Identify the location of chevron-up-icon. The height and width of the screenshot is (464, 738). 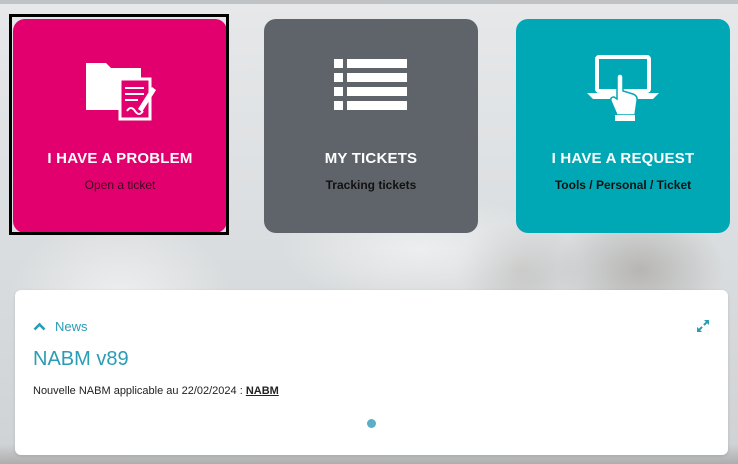
(39, 326).